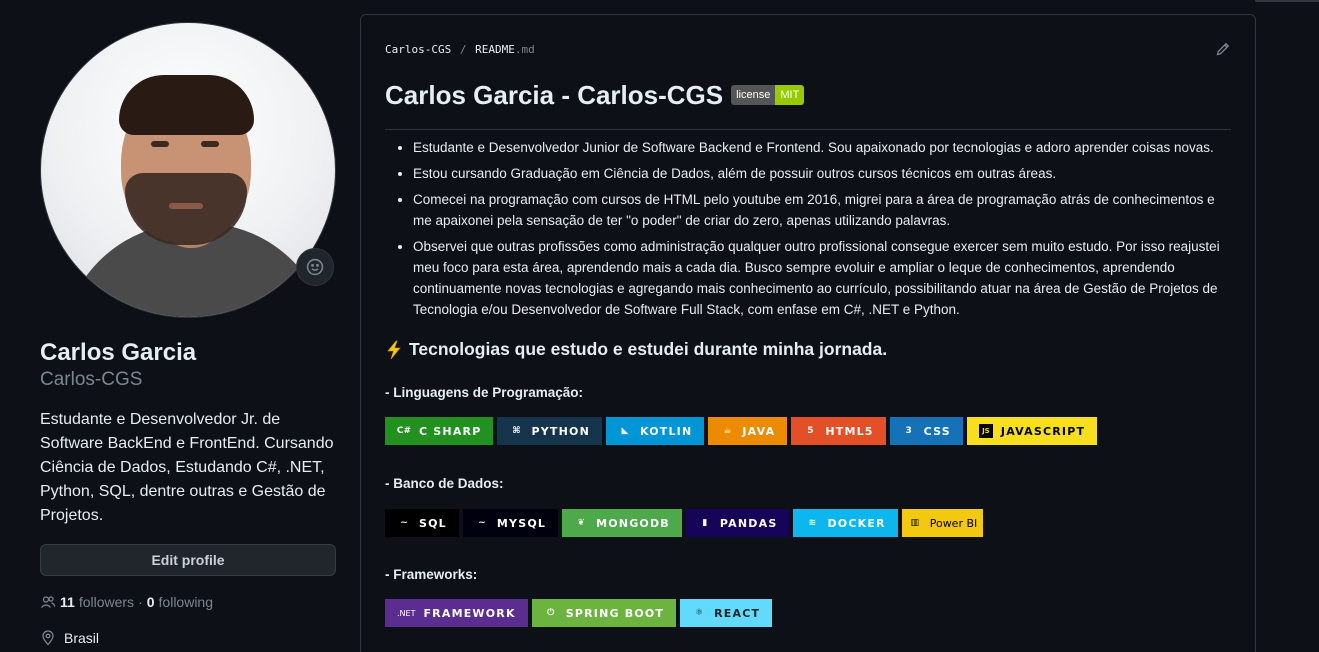 Image resolution: width=1319 pixels, height=652 pixels. What do you see at coordinates (748, 523) in the screenshot?
I see `tech-badge-label: PANDAS` at bounding box center [748, 523].